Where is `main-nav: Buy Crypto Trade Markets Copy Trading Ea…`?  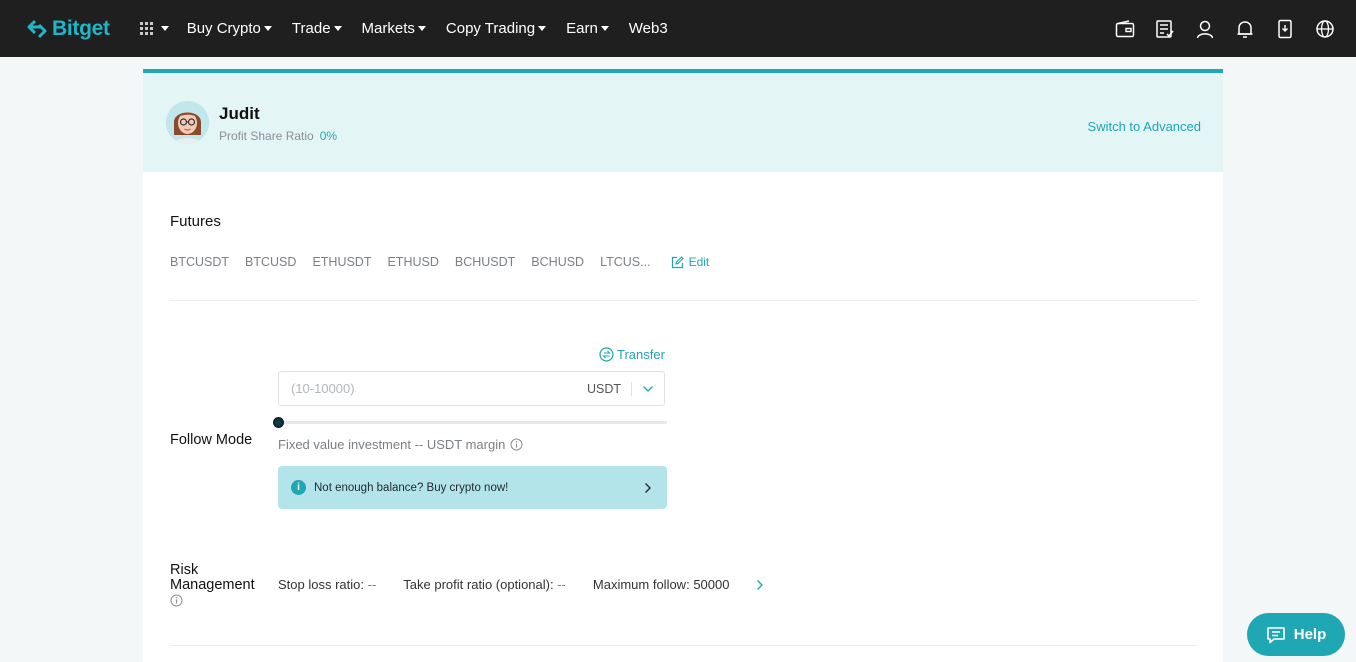 main-nav: Buy Crypto Trade Markets Copy Trading Ea… is located at coordinates (437, 28).